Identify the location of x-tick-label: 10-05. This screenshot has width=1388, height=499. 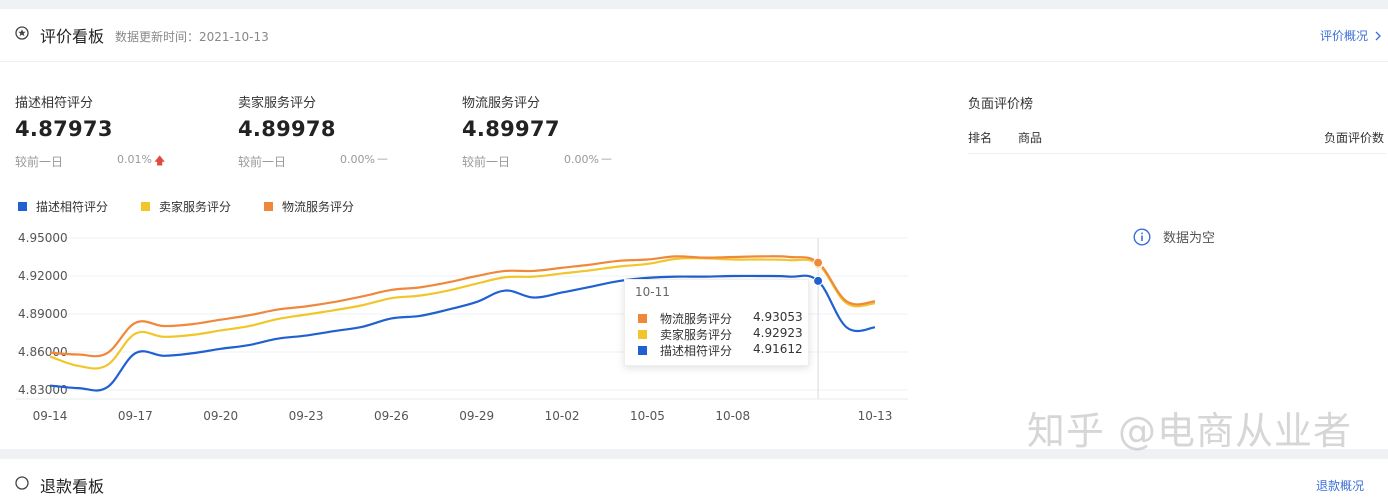
(647, 416).